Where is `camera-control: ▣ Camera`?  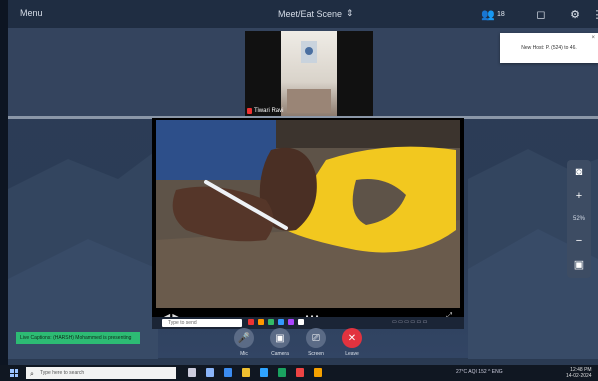 camera-control: ▣ Camera is located at coordinates (280, 342).